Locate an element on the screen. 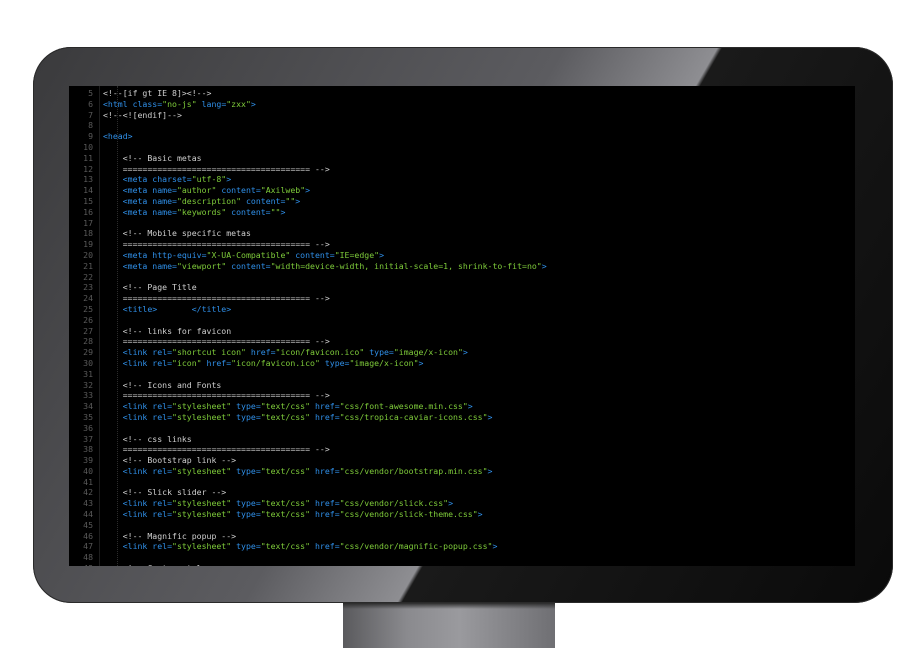  code-line: 42 <!-- Slick slider --> is located at coordinates (462, 492).